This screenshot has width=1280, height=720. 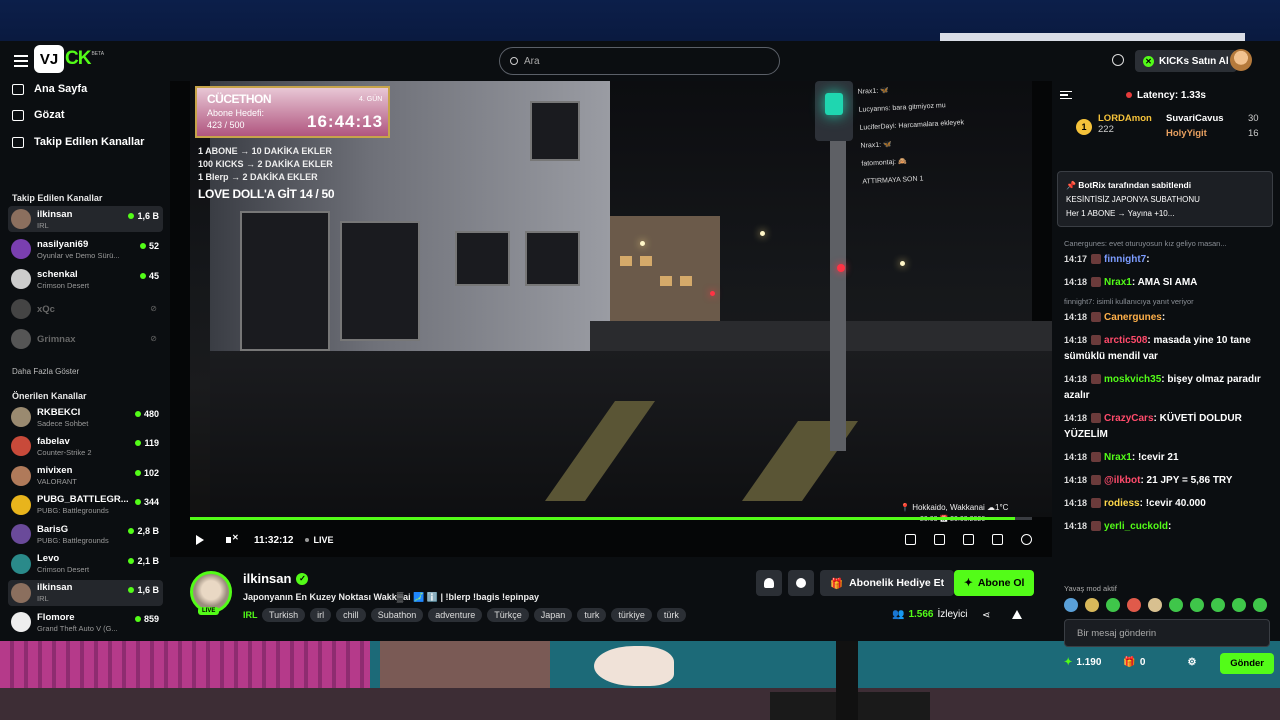 I want to click on chat-message: 14:18 yerli_cuckold:, so click(x=1170, y=526).